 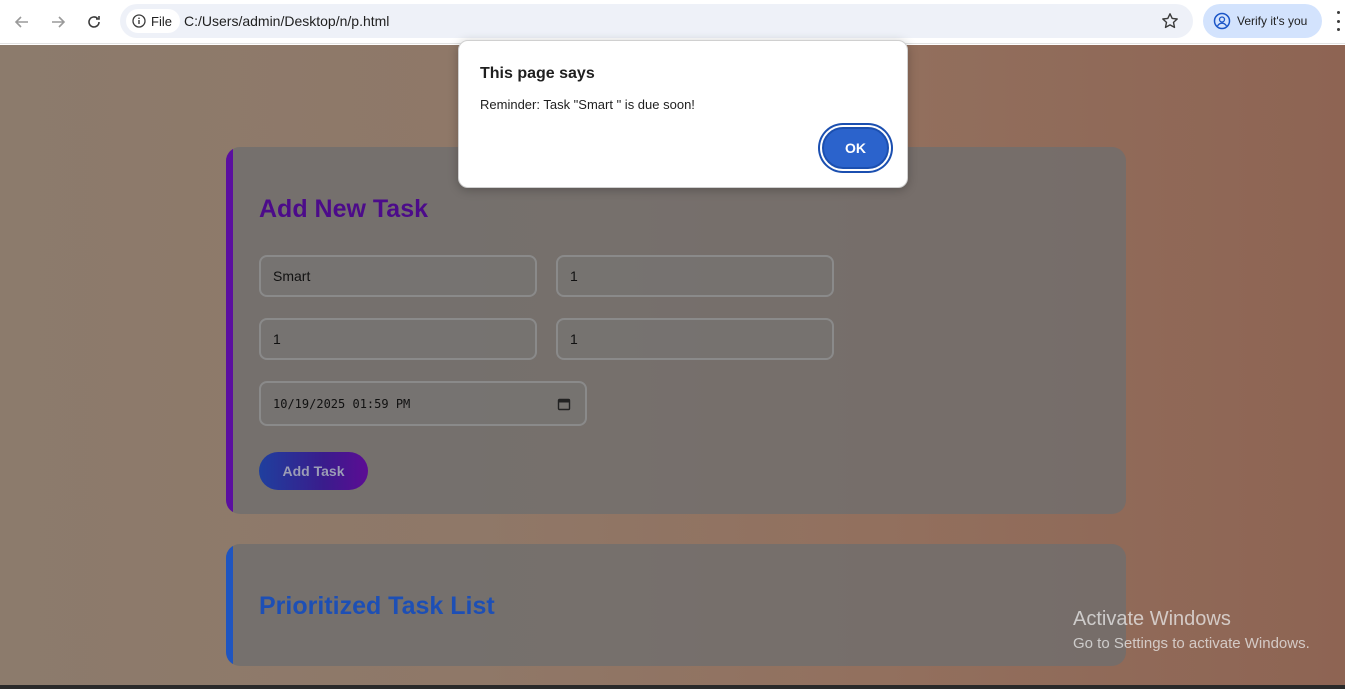 I want to click on dialog-title: This page says, so click(x=537, y=73).